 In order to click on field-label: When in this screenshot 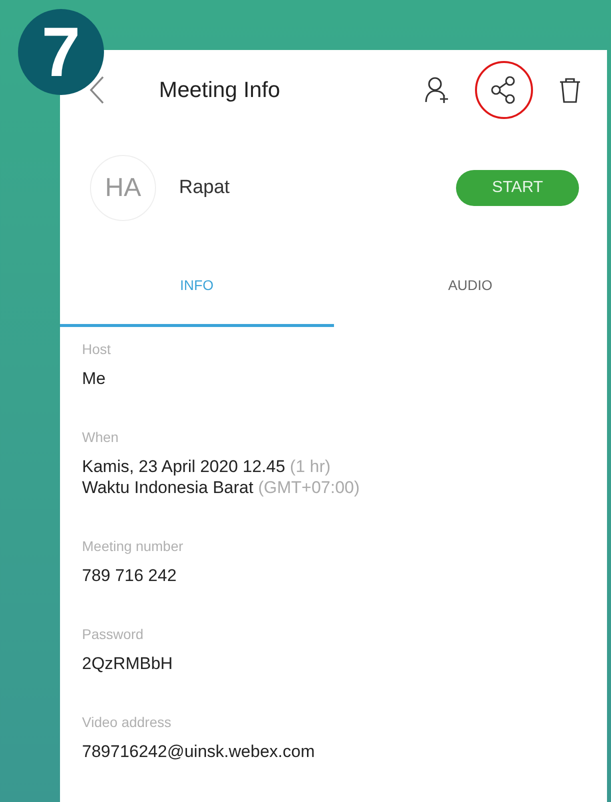, I will do `click(100, 437)`.